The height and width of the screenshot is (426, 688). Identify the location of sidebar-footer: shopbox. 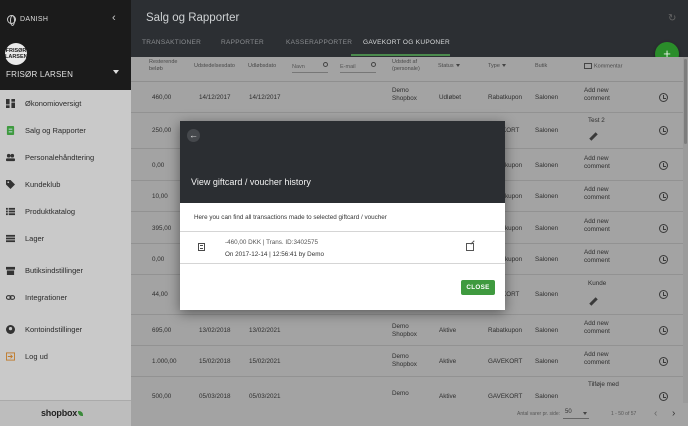
(65, 413).